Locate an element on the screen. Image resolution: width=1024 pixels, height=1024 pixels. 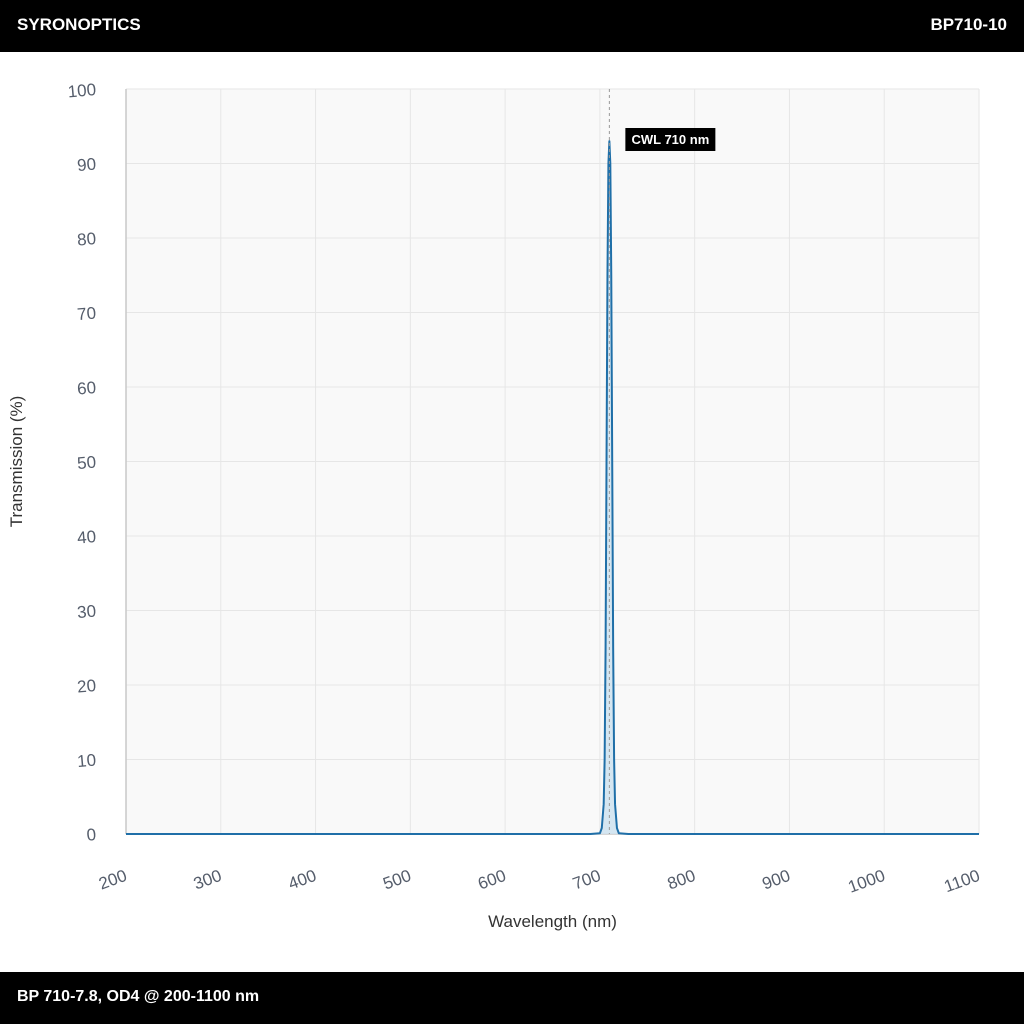
x-tick-labels: 200 300 400 500 600 700 800 900 1000 1100 is located at coordinates (539, 881).